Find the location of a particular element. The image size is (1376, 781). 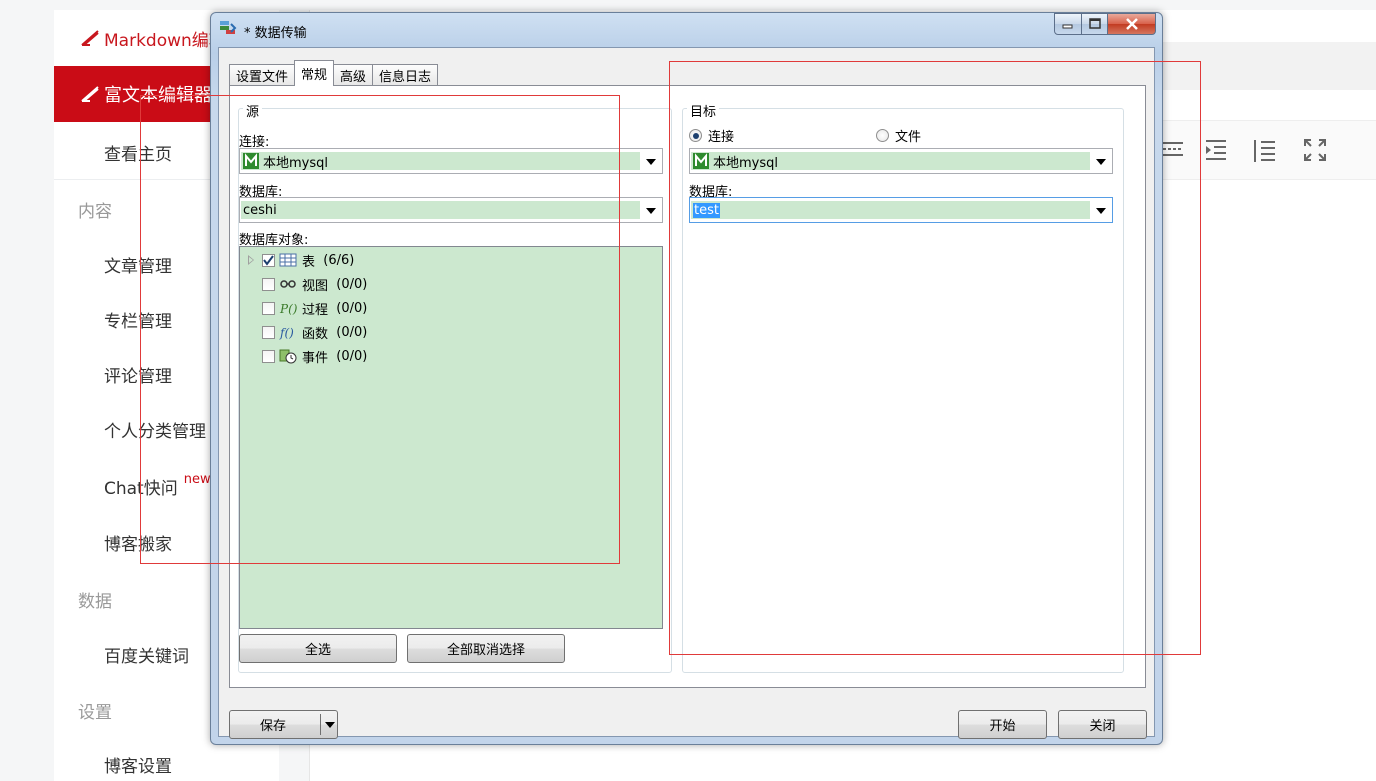

target-database-select: test is located at coordinates (901, 210).